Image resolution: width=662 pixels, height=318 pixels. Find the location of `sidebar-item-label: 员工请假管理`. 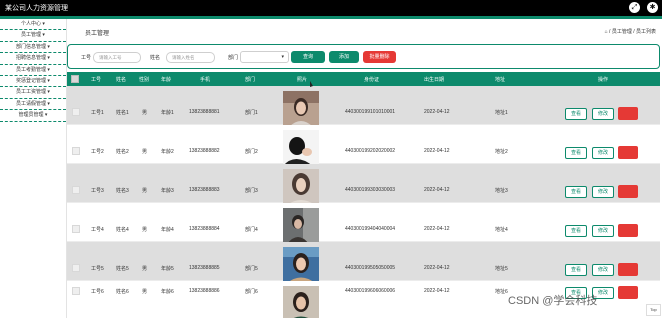

sidebar-item-label: 员工请假管理 is located at coordinates (31, 103).